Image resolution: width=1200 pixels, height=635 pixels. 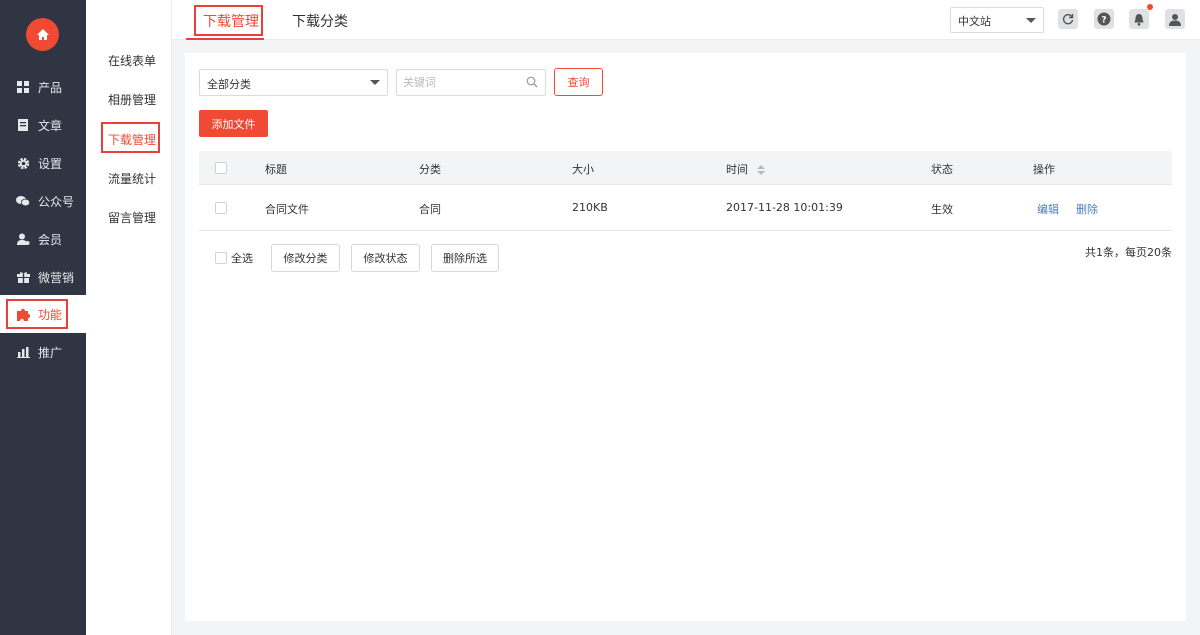 What do you see at coordinates (737, 169) in the screenshot?
I see `column-header-time-label: 时间` at bounding box center [737, 169].